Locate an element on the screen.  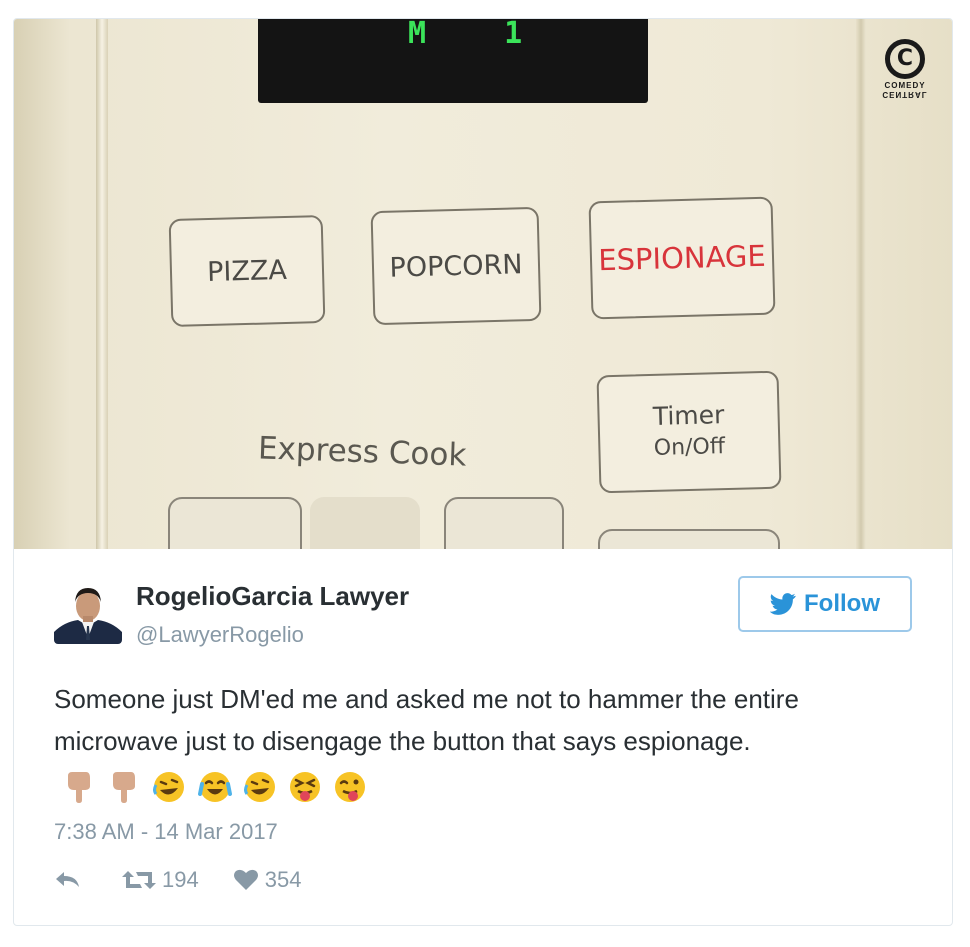
button-stub is located at coordinates (689, 539).